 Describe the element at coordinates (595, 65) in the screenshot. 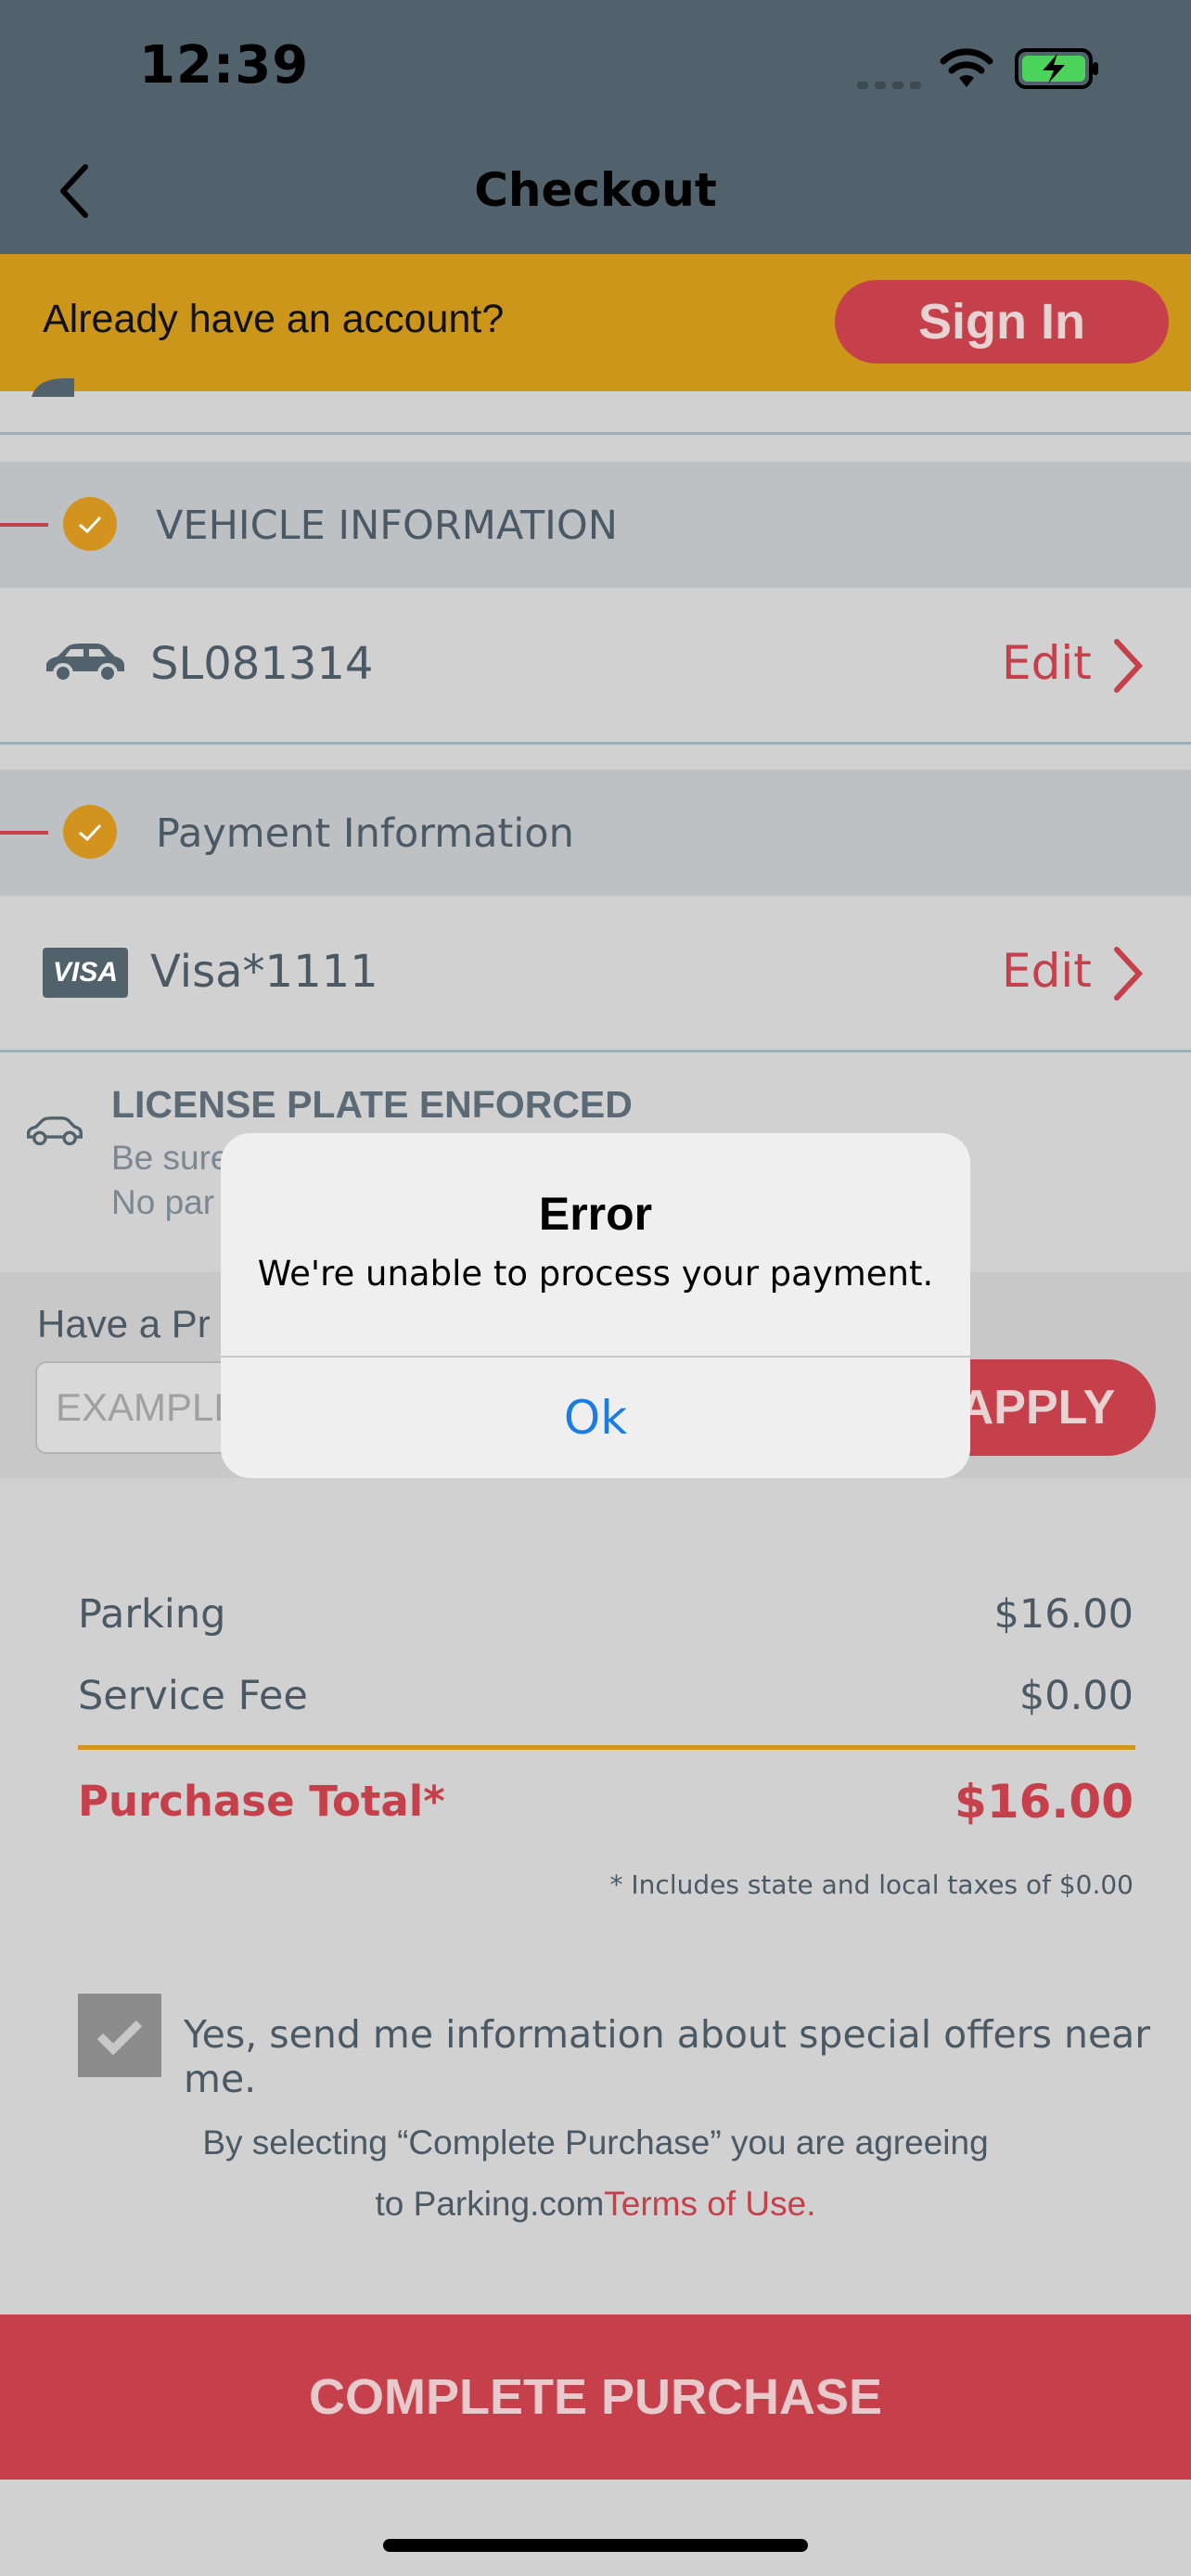

I see `status-bar: 12:39` at that location.